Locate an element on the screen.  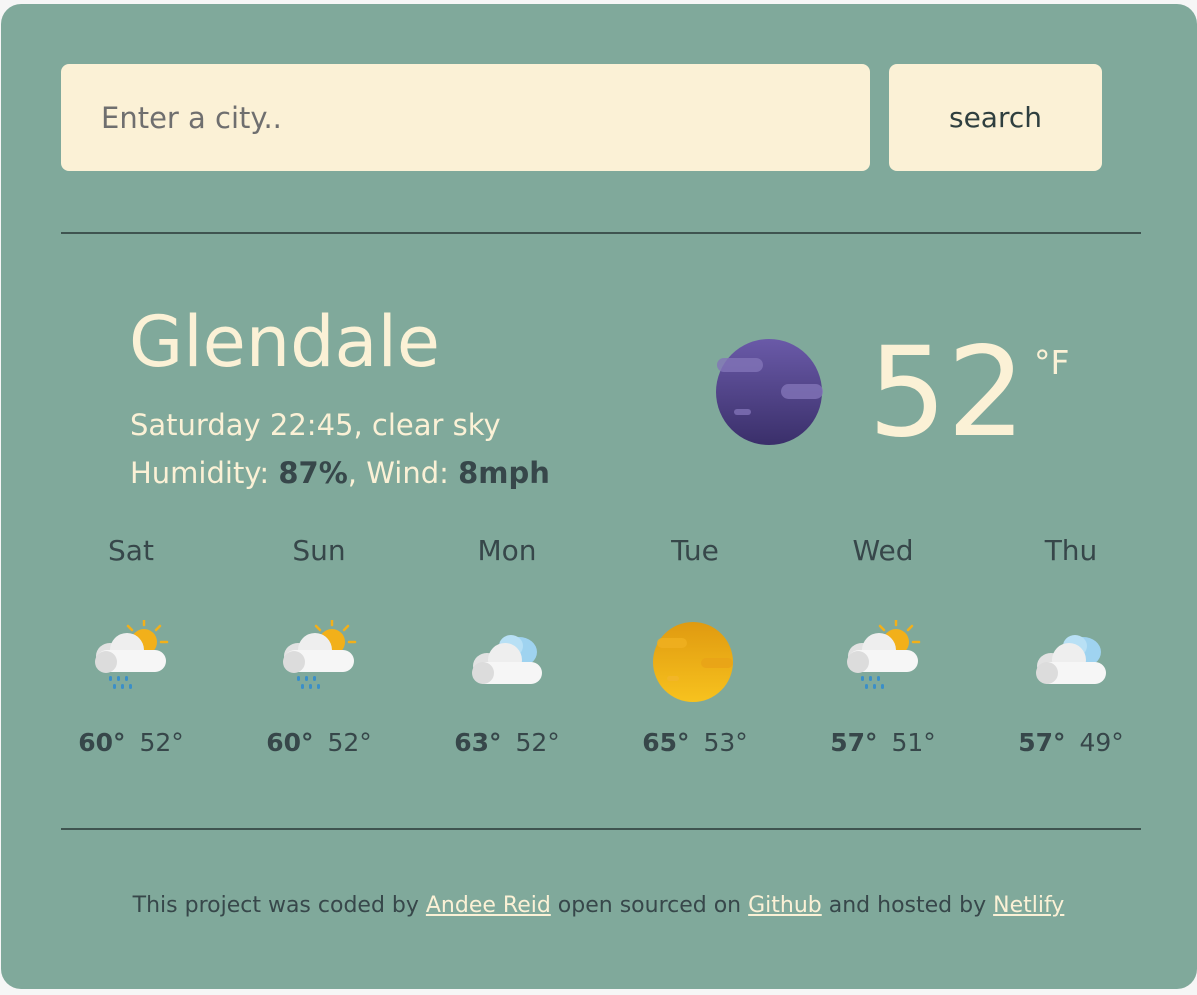
city-search-input is located at coordinates (465, 117).